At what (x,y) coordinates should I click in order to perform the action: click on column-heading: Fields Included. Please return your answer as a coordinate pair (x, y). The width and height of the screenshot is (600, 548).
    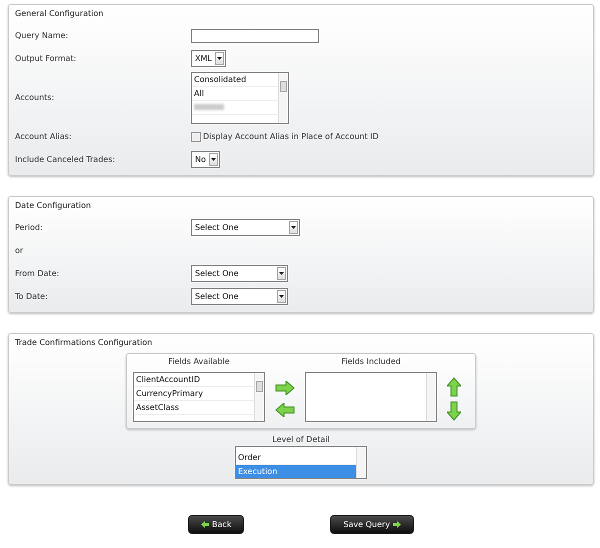
    Looking at the image, I should click on (371, 361).